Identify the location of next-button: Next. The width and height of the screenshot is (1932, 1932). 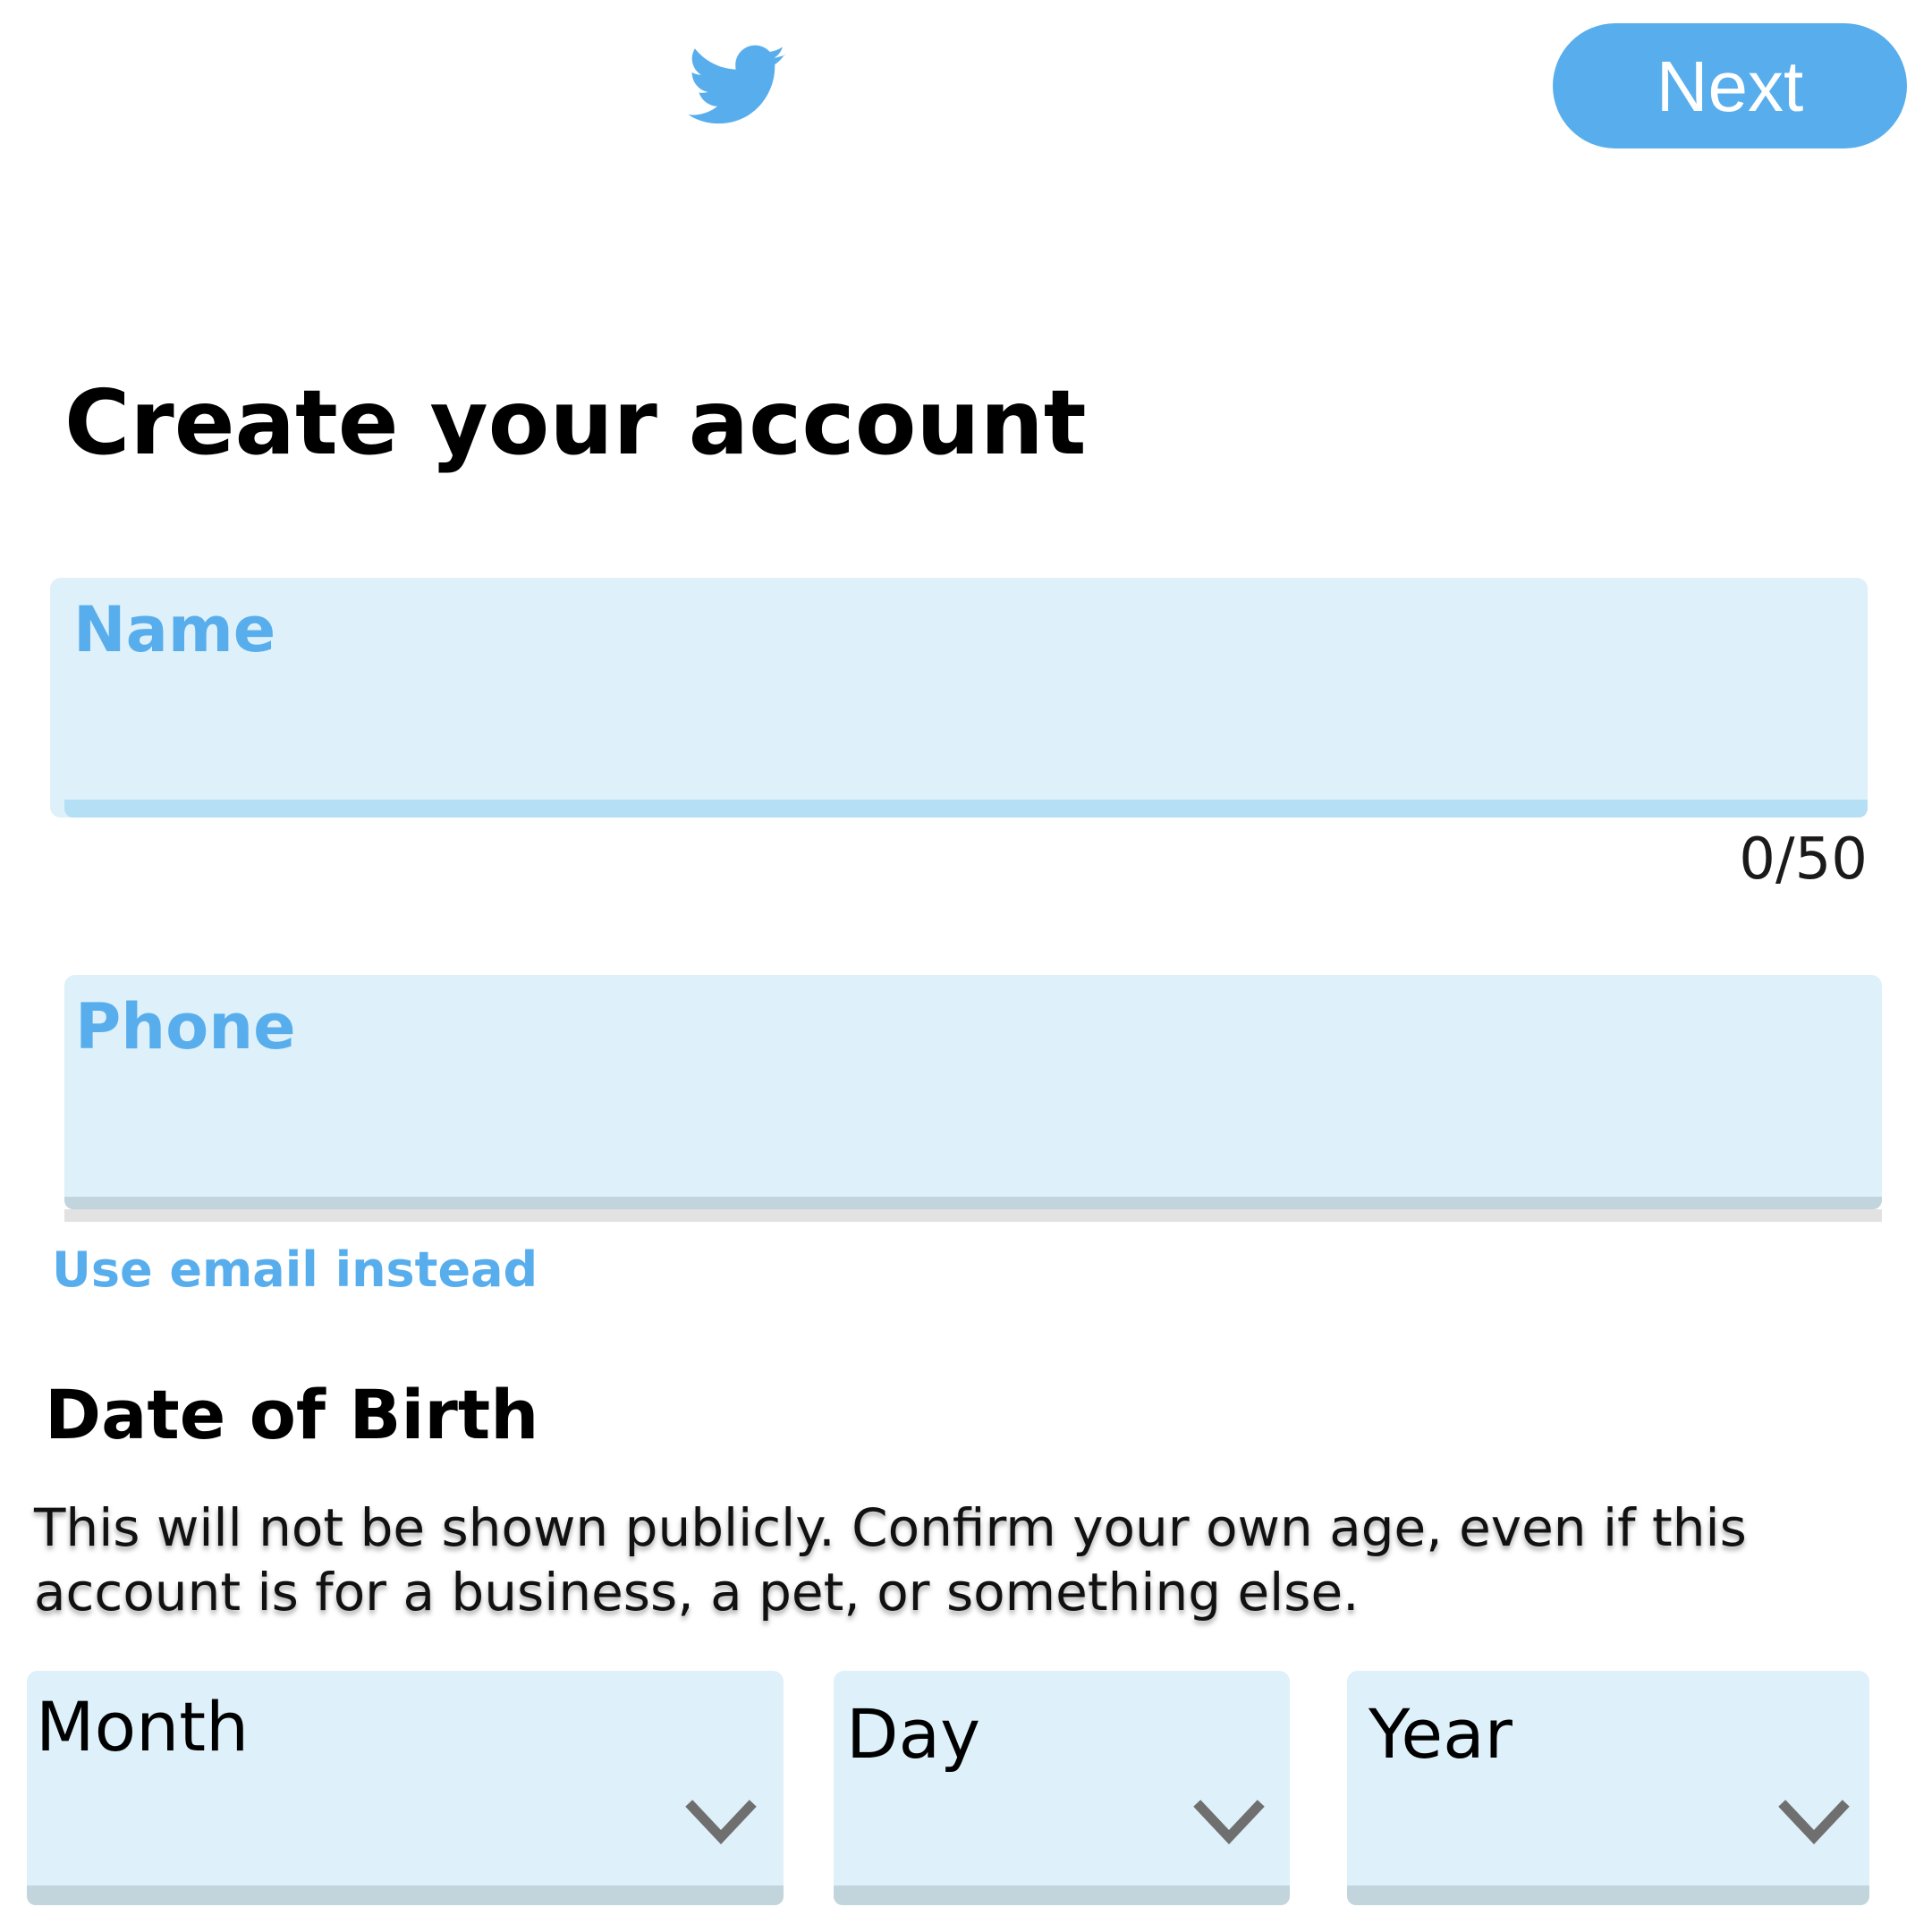
(1730, 85).